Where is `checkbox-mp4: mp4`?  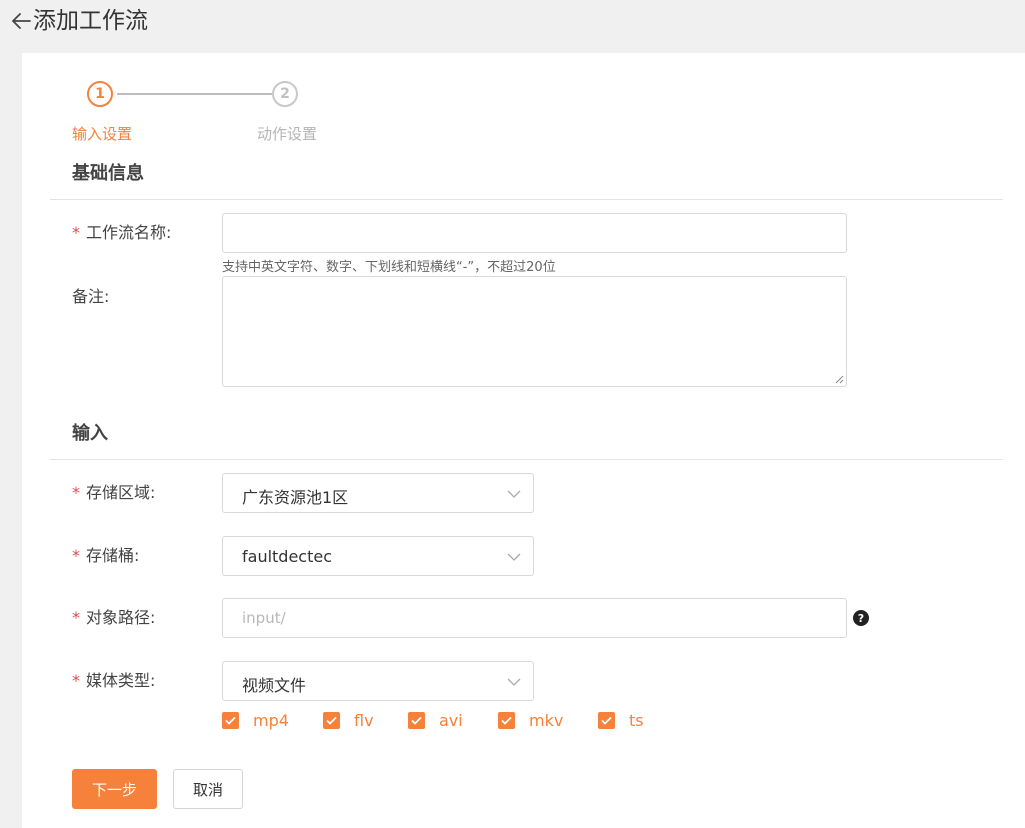
checkbox-mp4: mp4 is located at coordinates (255, 720).